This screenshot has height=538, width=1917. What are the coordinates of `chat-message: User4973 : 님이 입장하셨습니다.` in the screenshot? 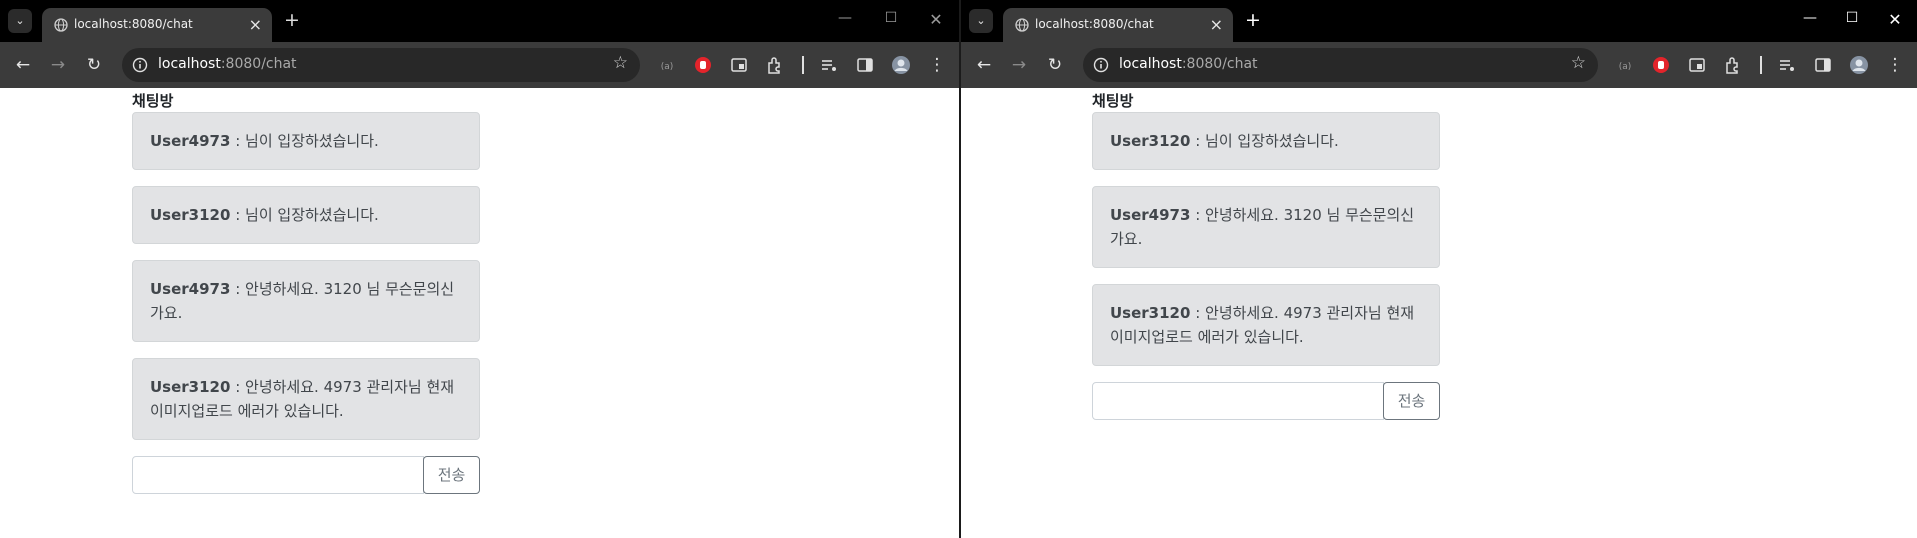 It's located at (306, 141).